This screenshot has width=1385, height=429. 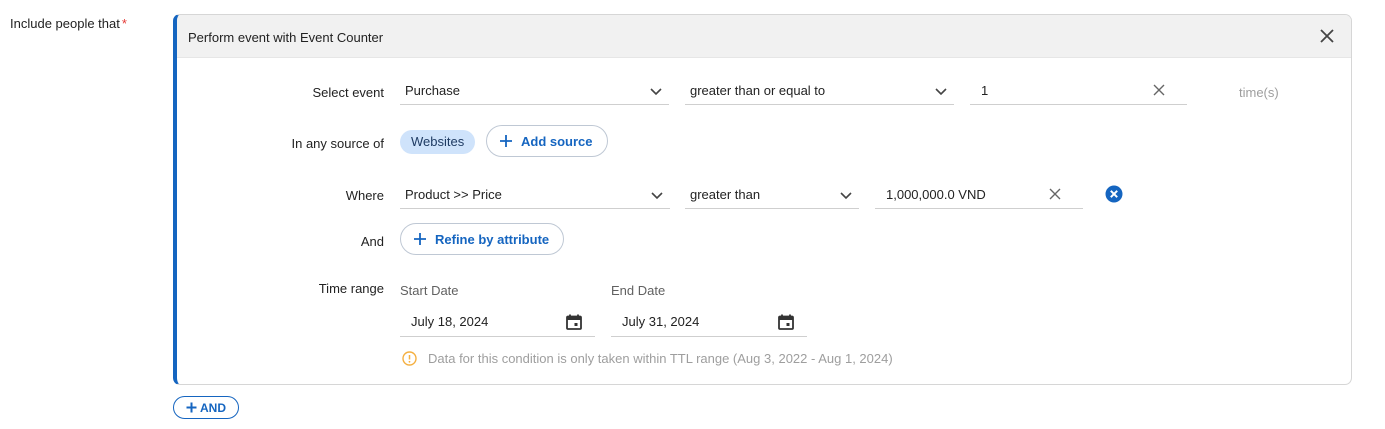 I want to click on event-count-value: 1, so click(x=985, y=90).